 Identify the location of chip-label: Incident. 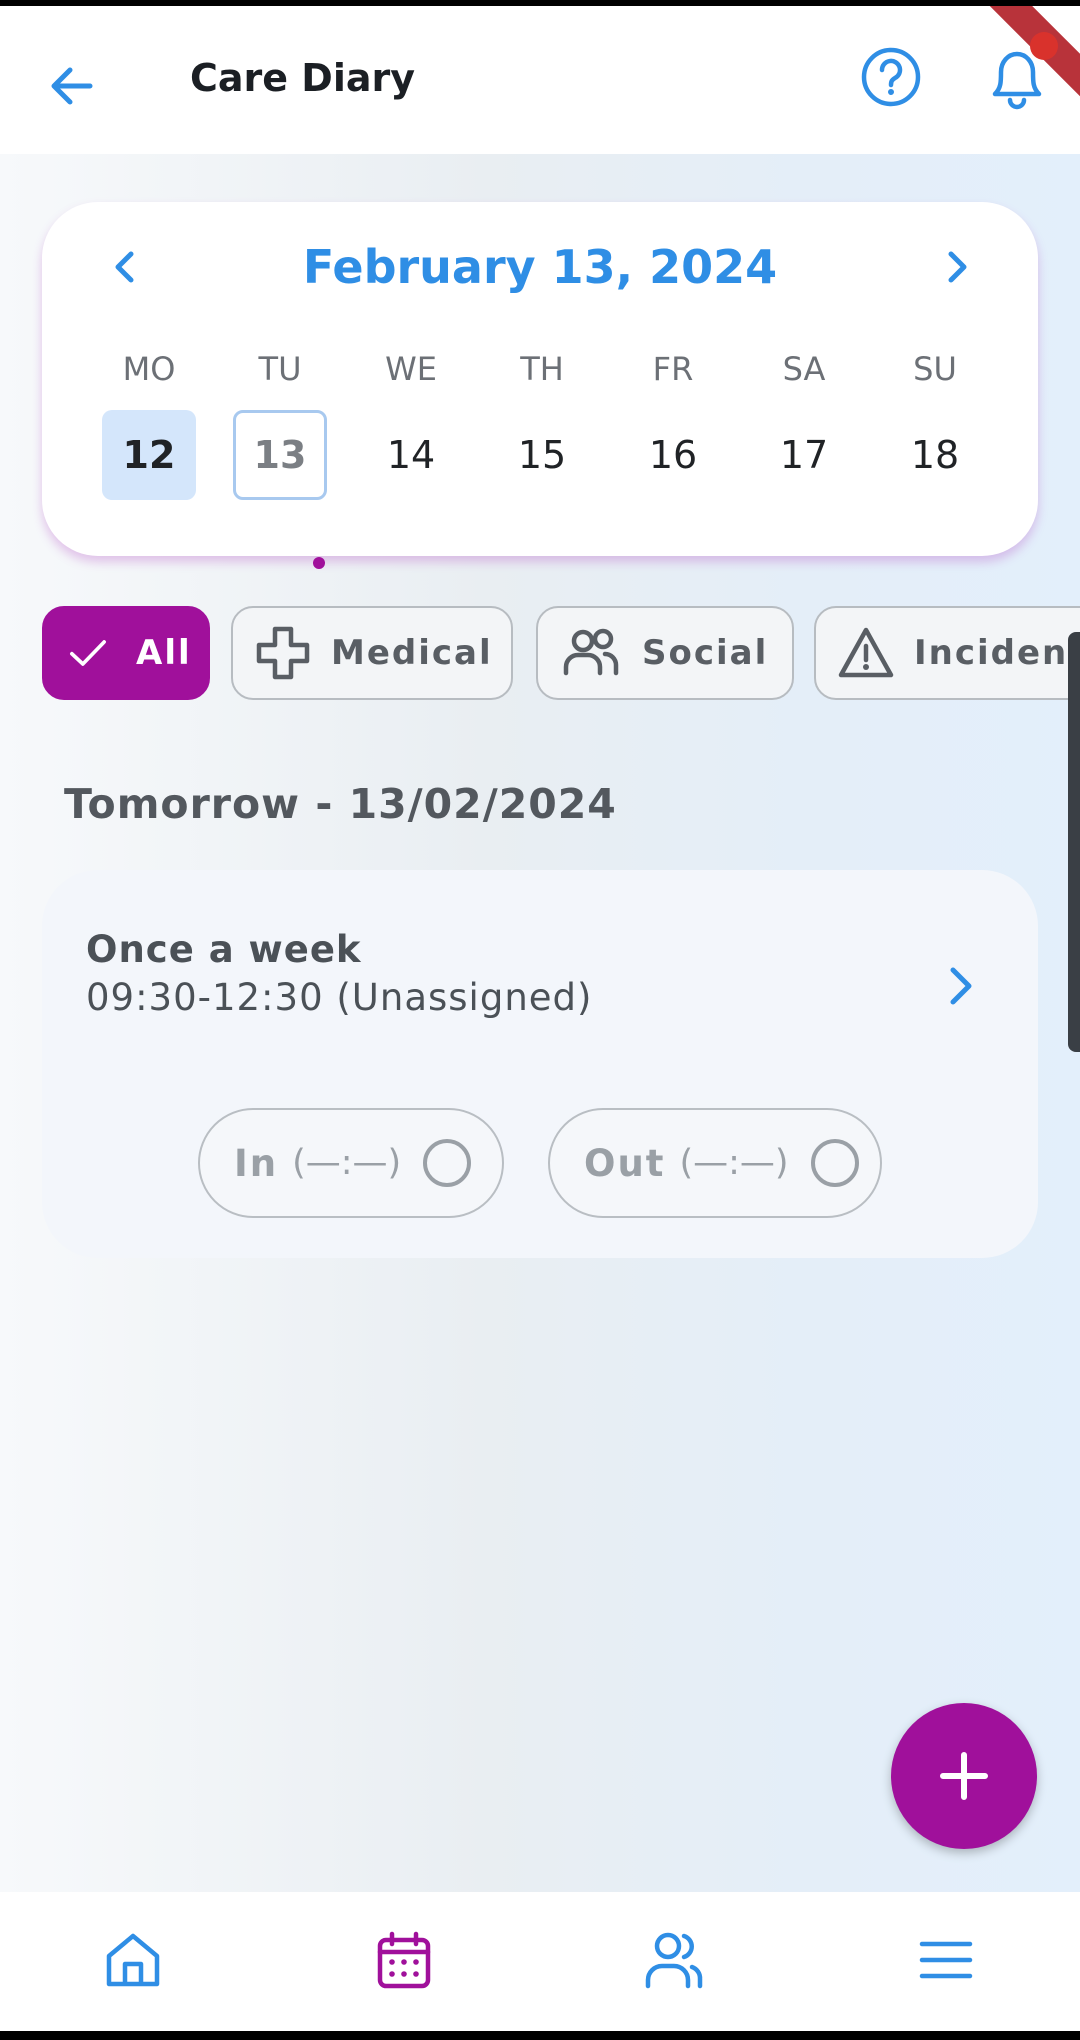
(997, 653).